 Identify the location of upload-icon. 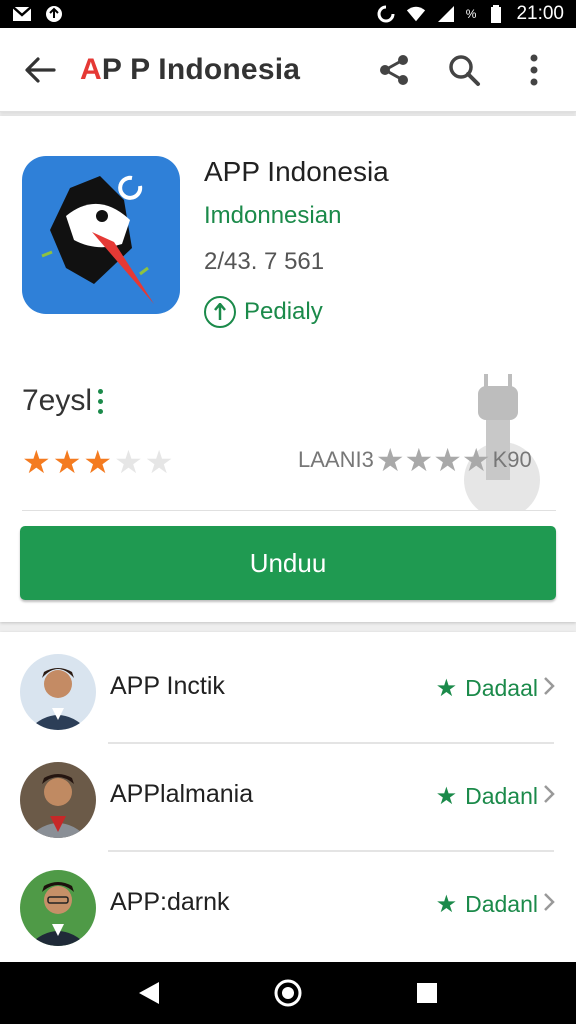
(54, 14).